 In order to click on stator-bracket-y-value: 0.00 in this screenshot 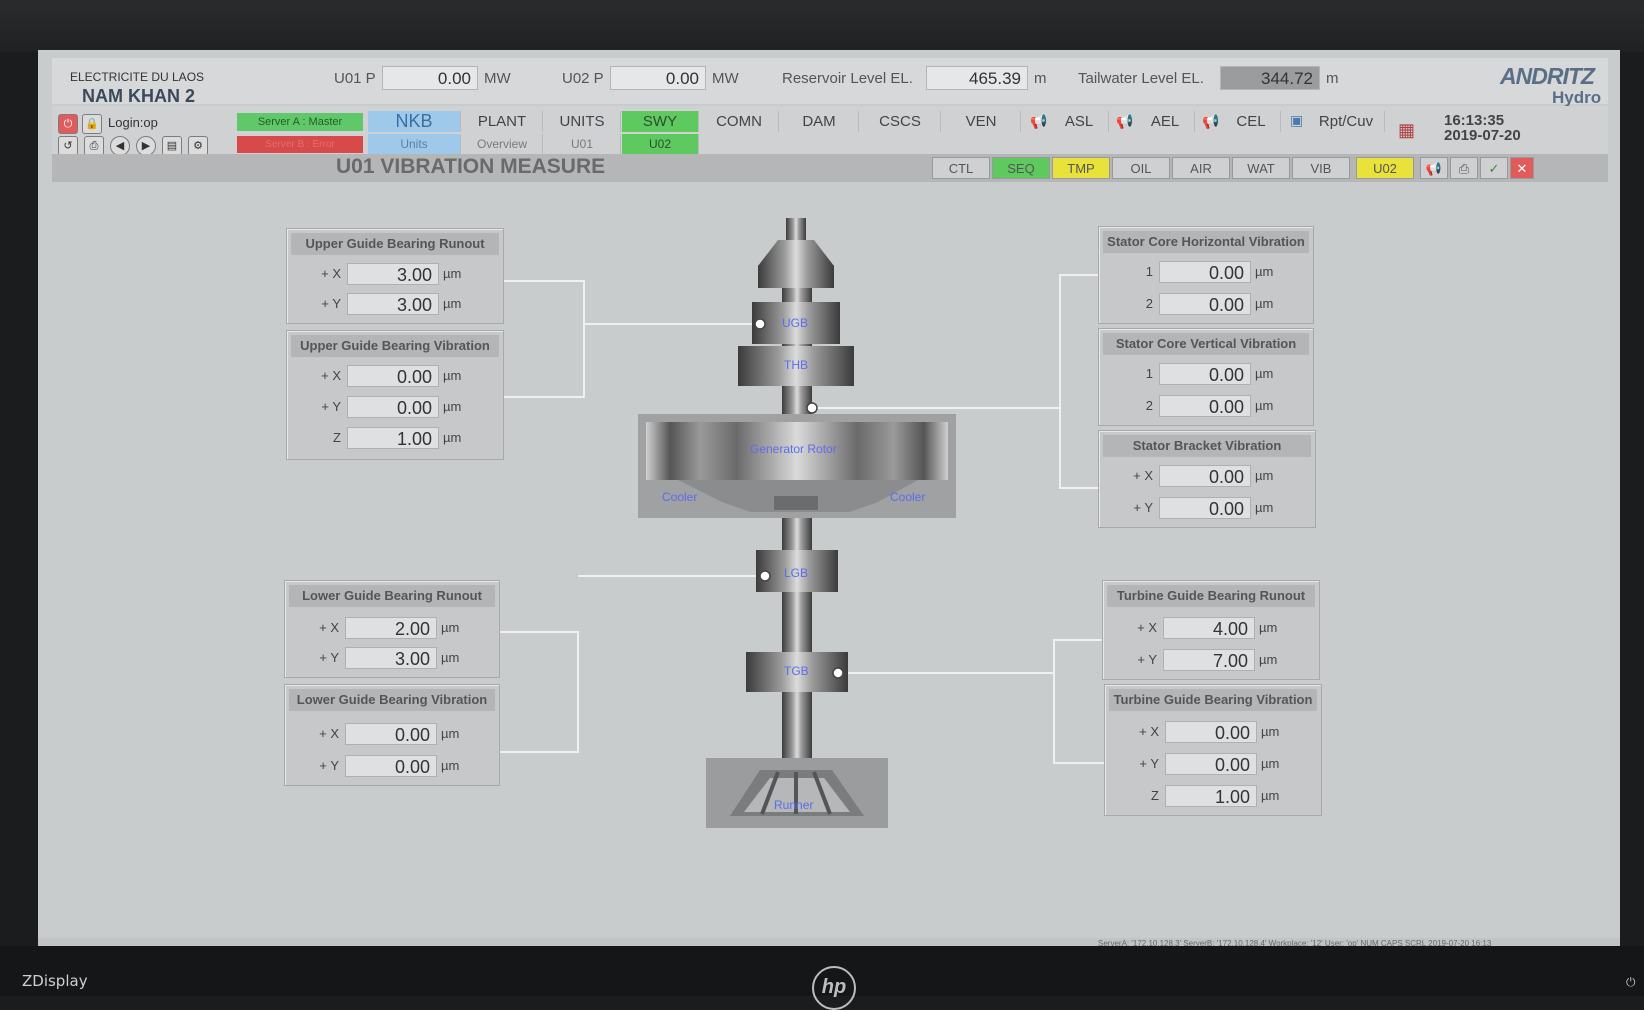, I will do `click(1205, 508)`.